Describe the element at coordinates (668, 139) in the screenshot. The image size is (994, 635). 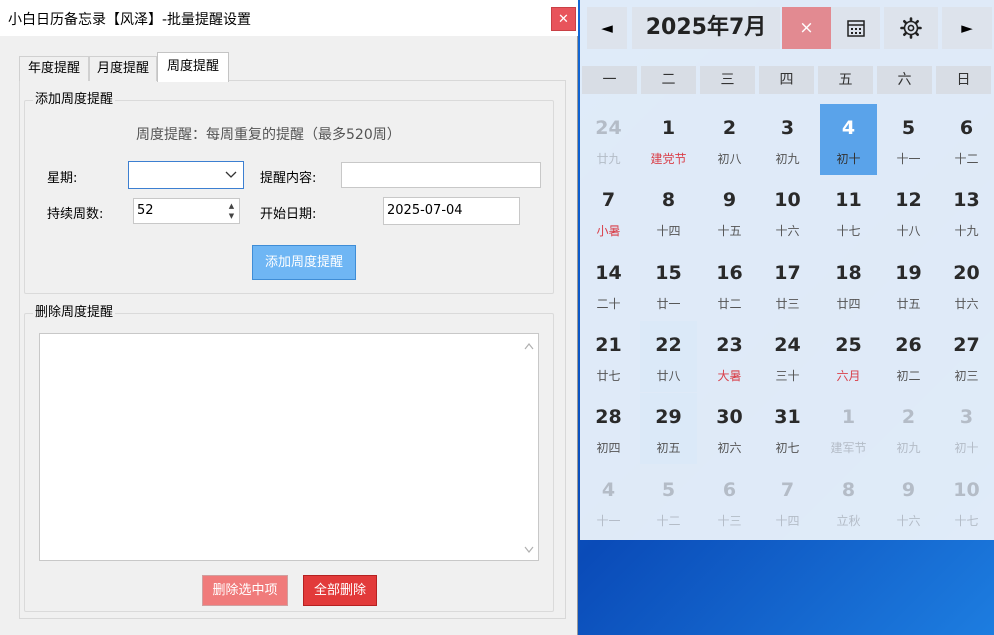
I see `calendar-day: 1 建党节` at that location.